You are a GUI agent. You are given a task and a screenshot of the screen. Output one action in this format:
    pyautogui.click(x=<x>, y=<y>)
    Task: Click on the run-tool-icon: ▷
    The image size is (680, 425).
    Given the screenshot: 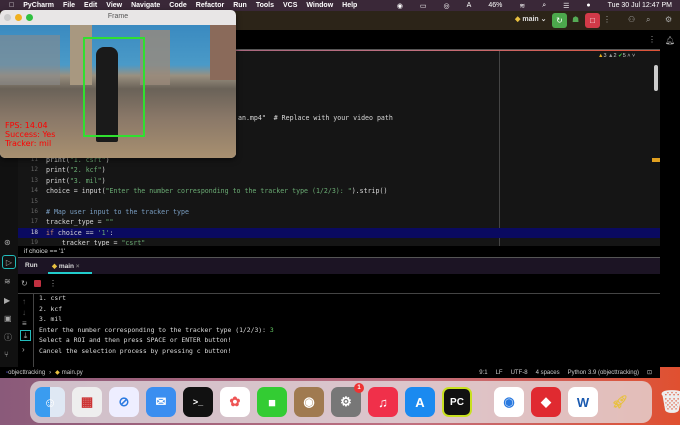 What is the action you would take?
    pyautogui.click(x=9, y=262)
    